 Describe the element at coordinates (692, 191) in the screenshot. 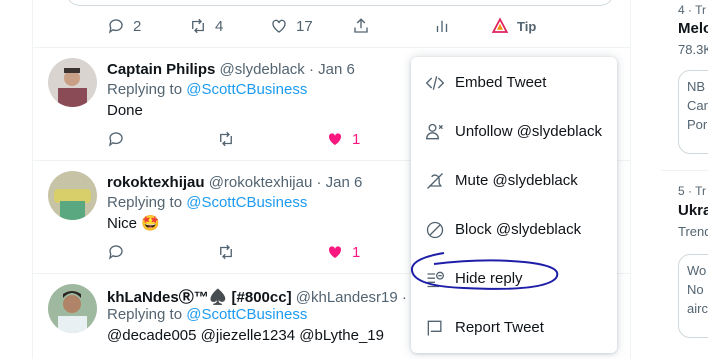

I see `trend-meta: 5 · Tr` at that location.